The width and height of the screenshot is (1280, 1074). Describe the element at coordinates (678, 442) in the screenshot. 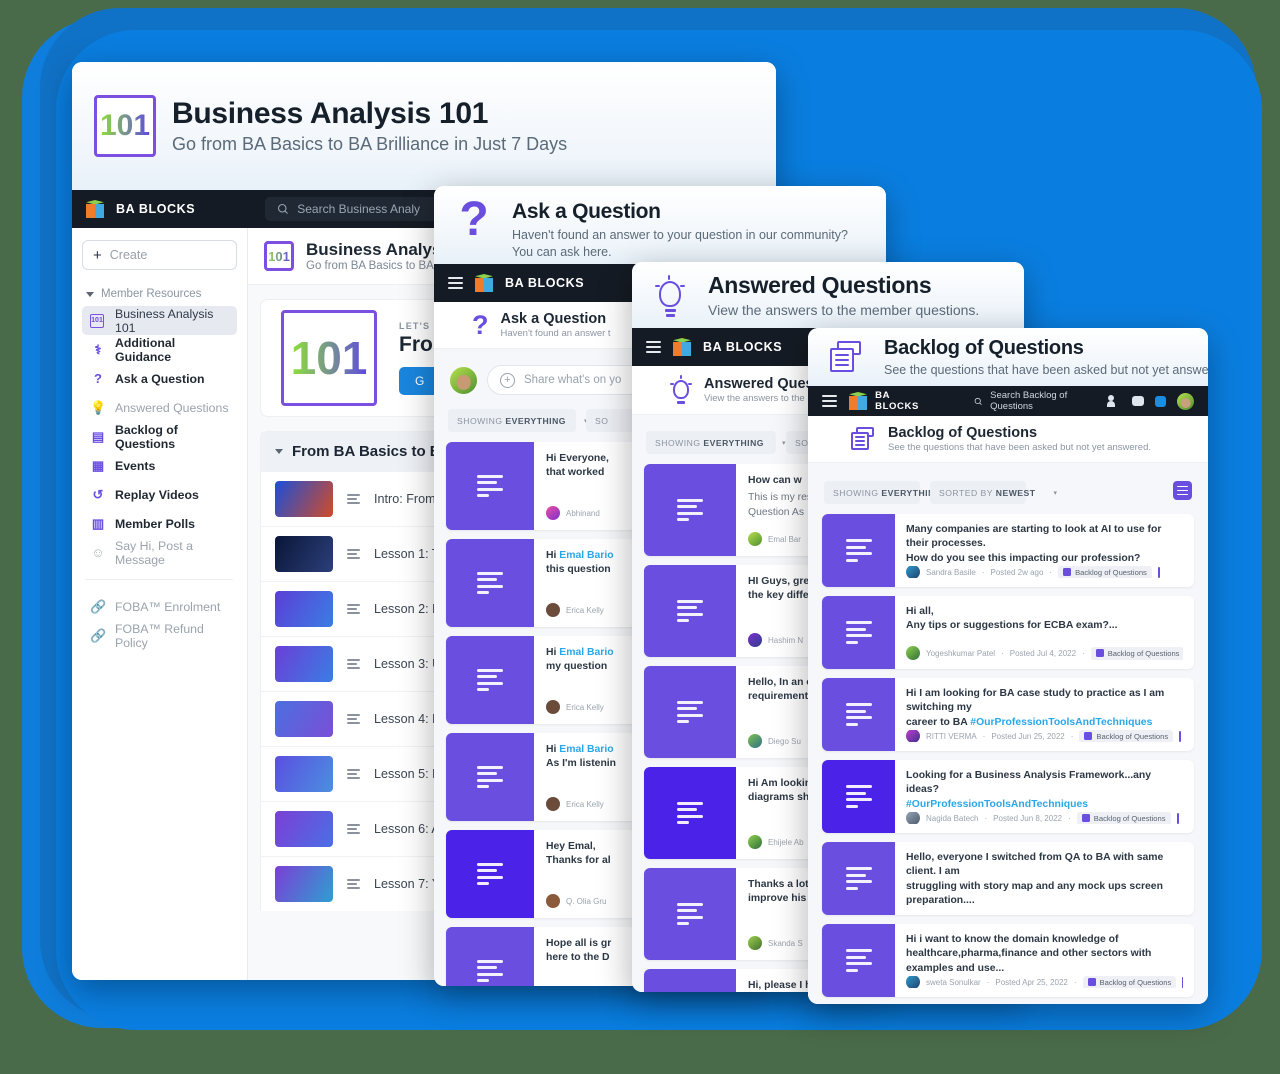

I see `showing-label: SHOWING` at that location.